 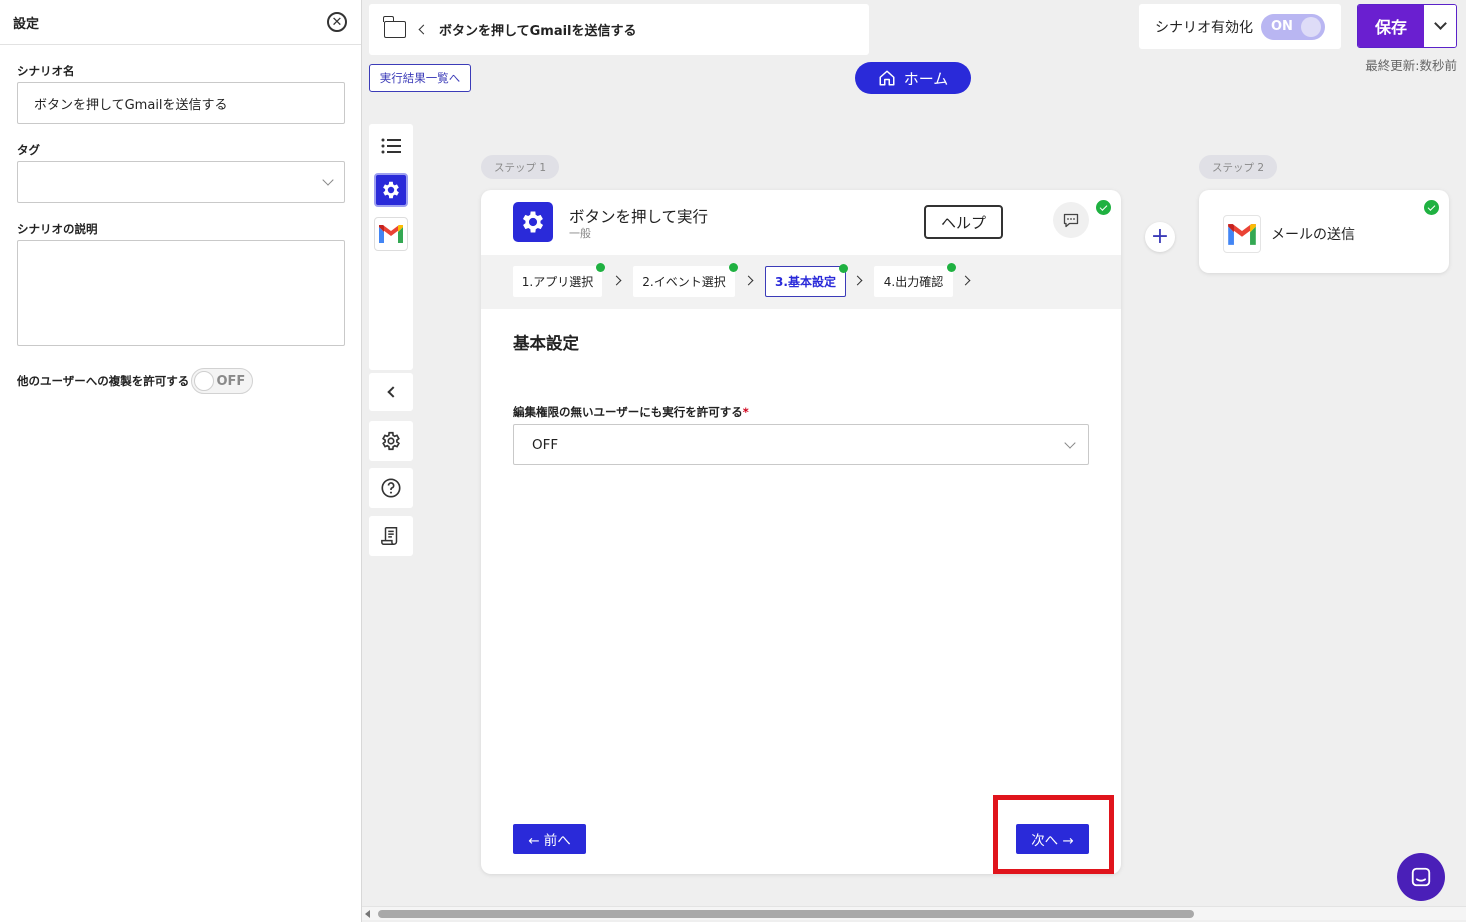 I want to click on list-button, so click(x=391, y=146).